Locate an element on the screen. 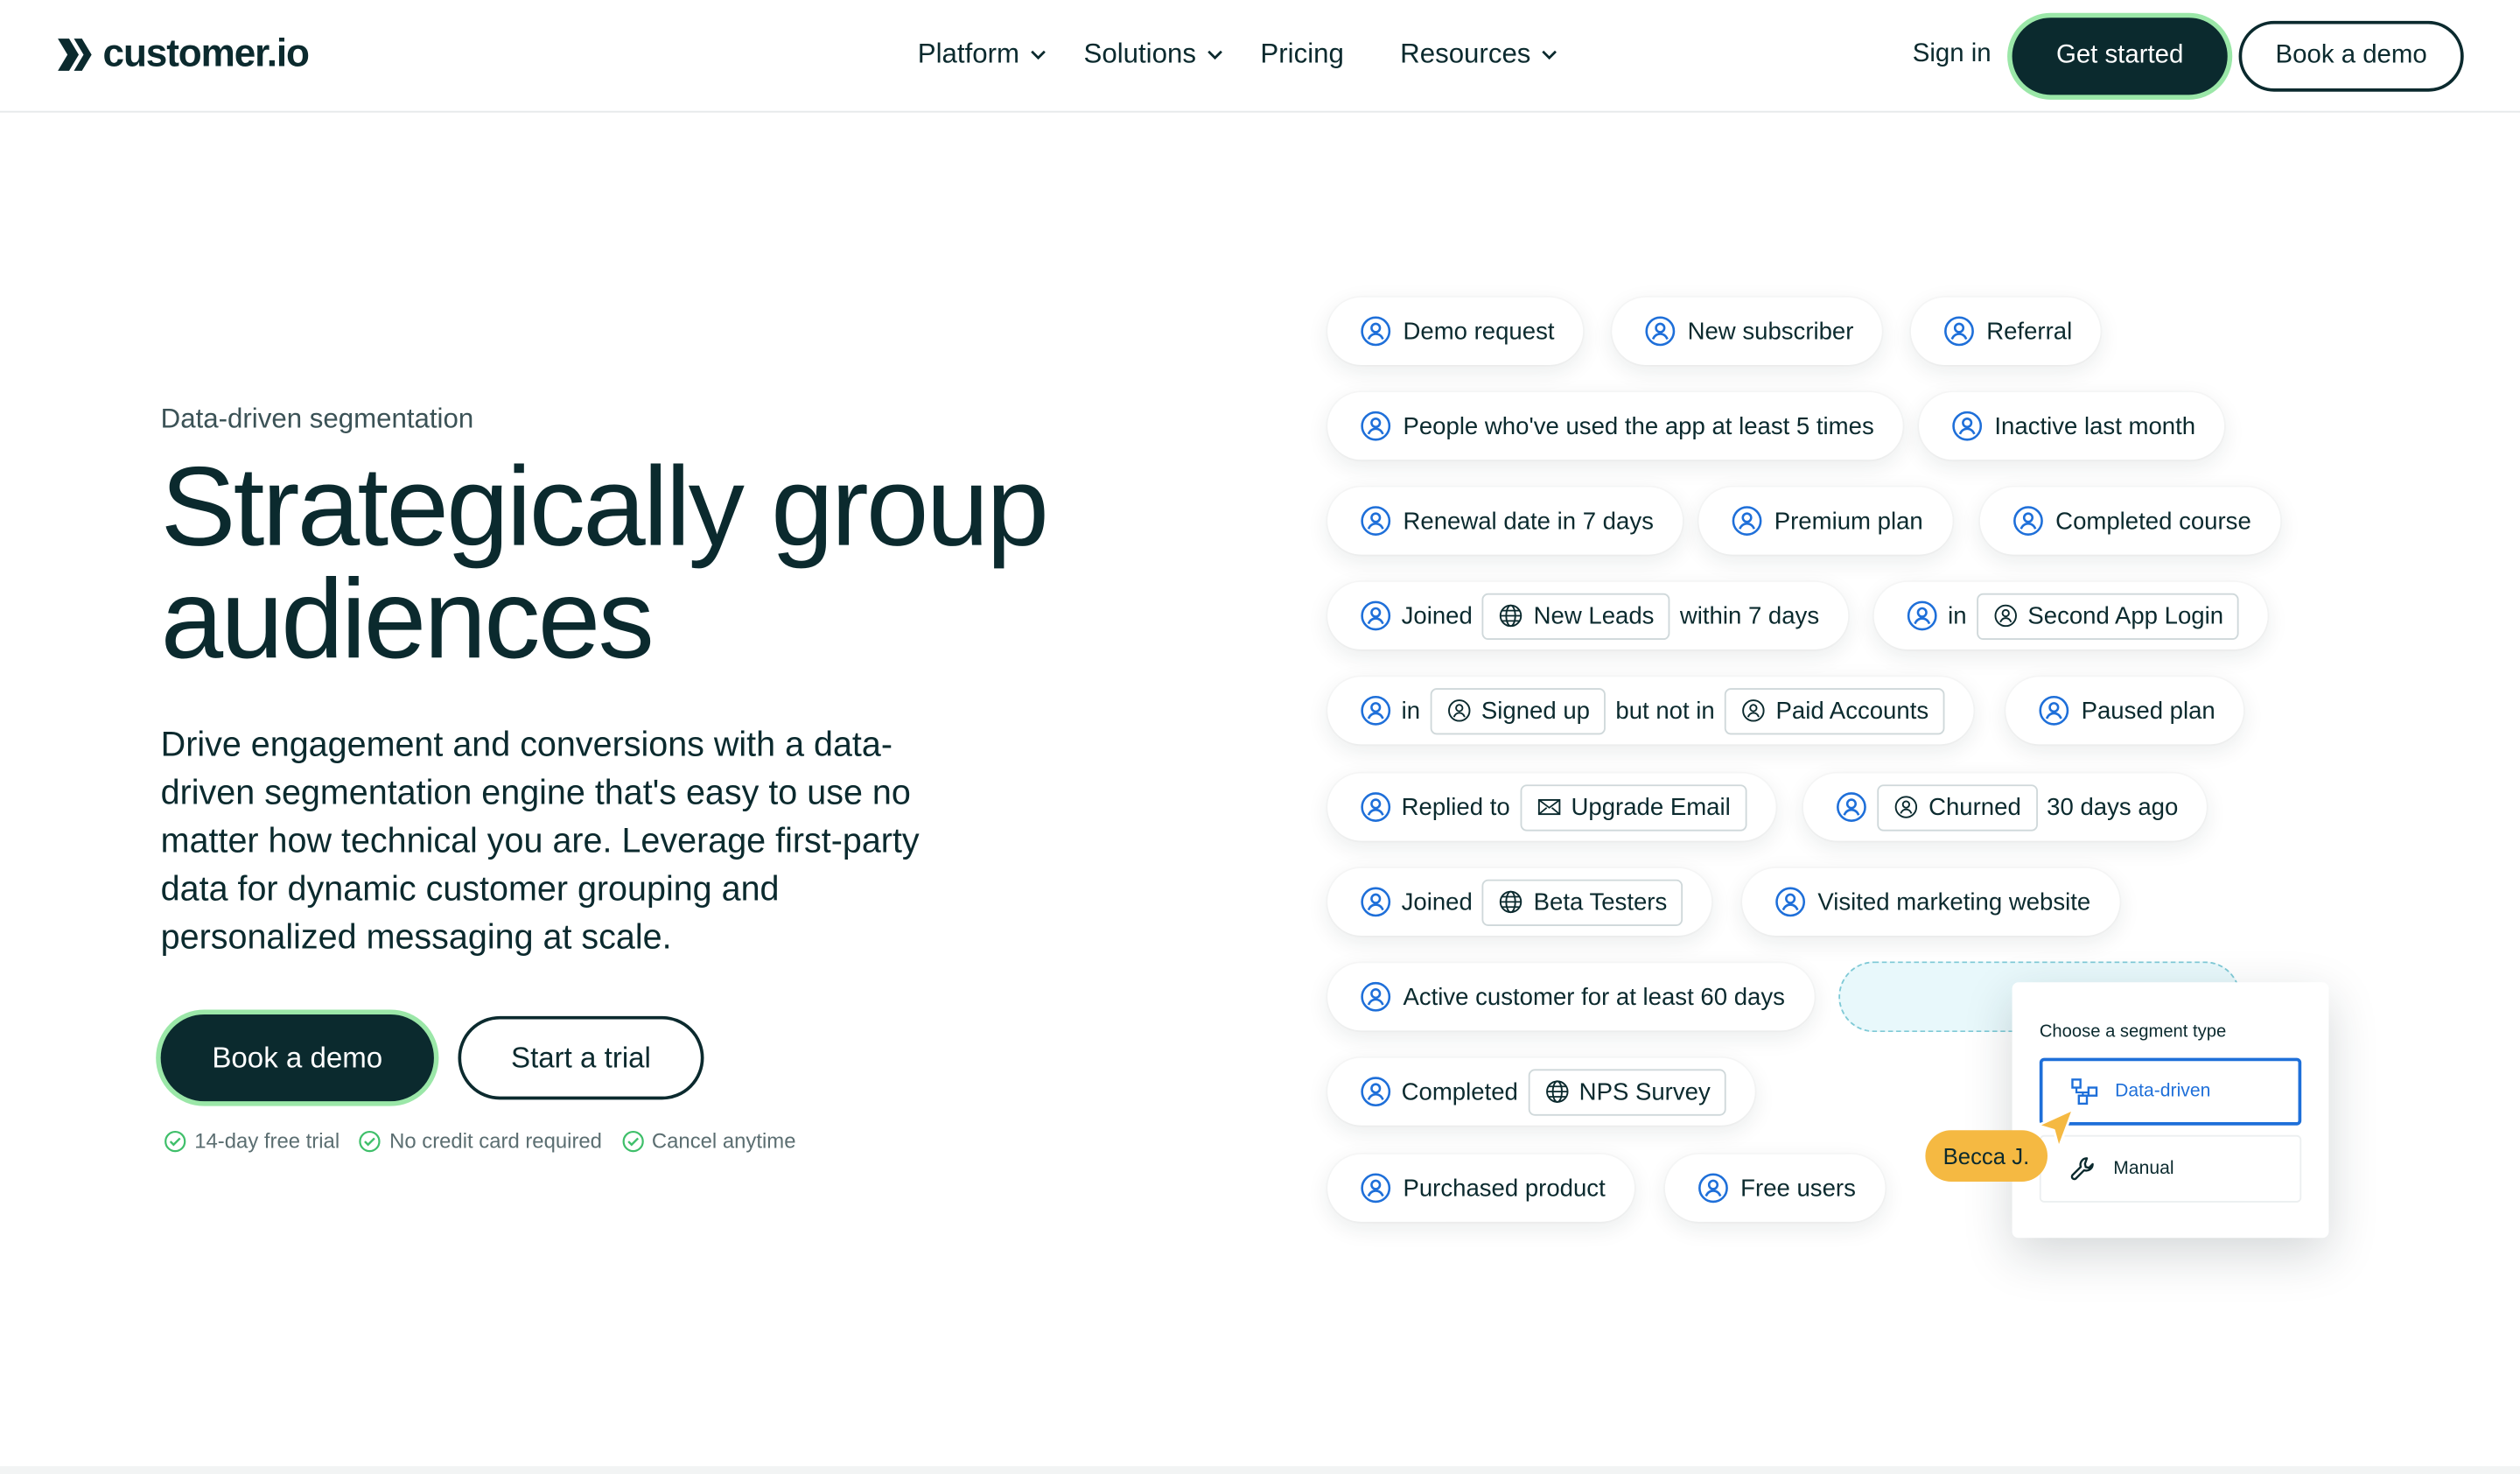 This screenshot has height=1474, width=2520. segment-tag: Beta Testers is located at coordinates (1582, 902).